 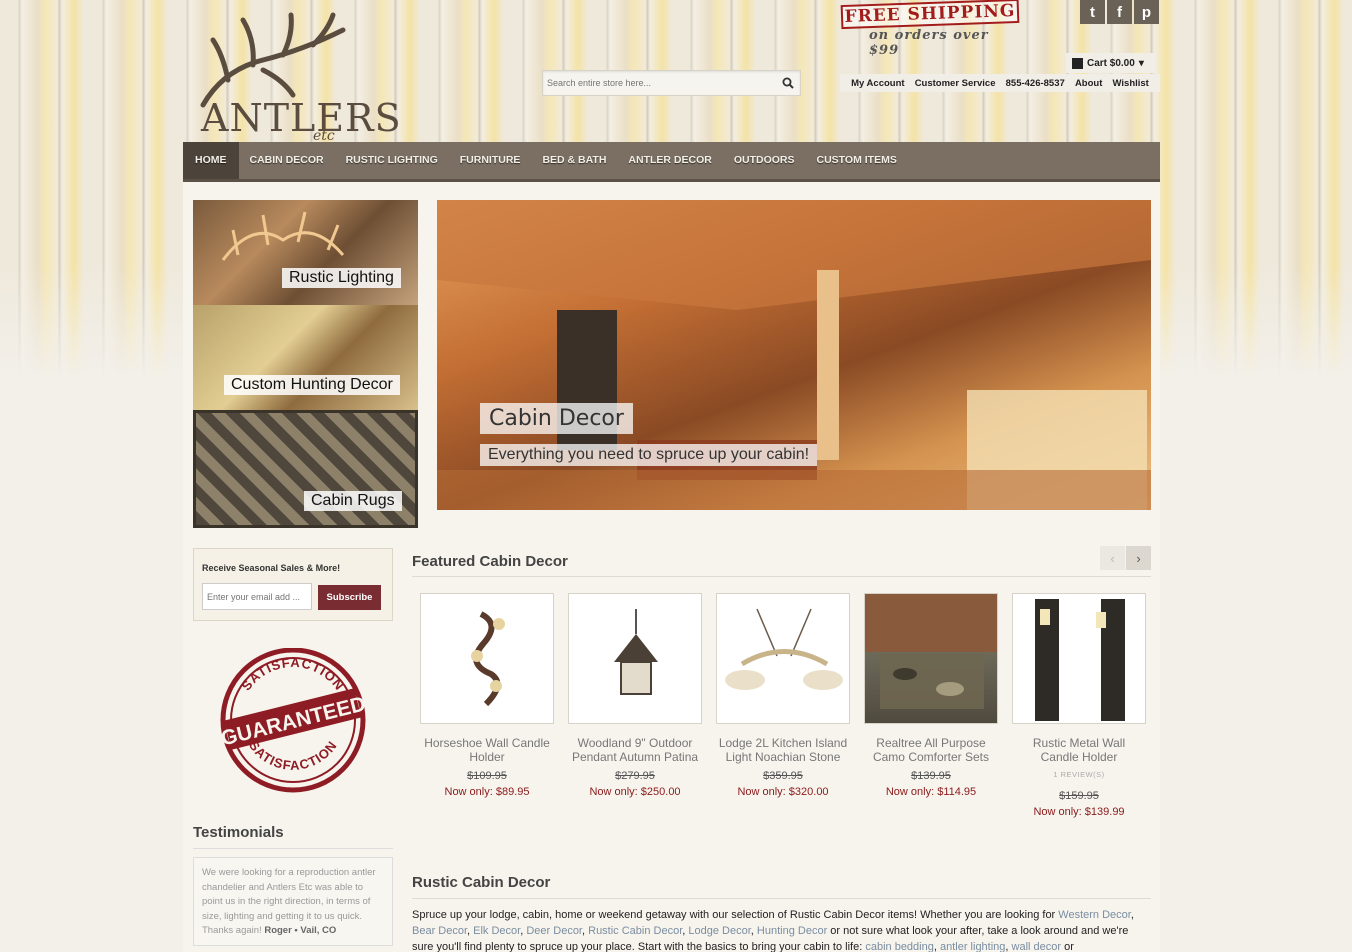 What do you see at coordinates (574, 160) in the screenshot?
I see `nav-bed-bath: BED & BATH` at bounding box center [574, 160].